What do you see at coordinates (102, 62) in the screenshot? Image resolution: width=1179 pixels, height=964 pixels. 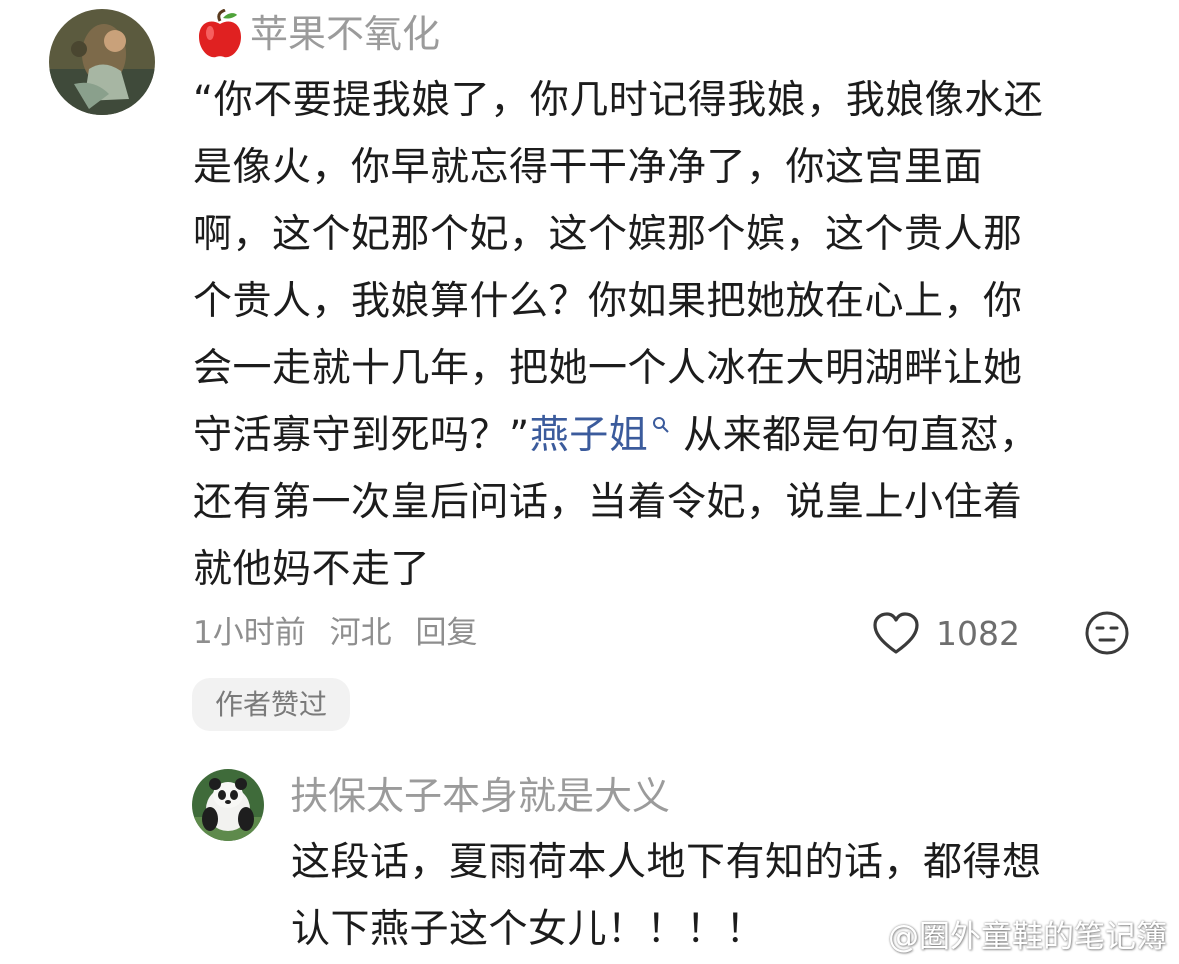 I see `commenter-avatar` at bounding box center [102, 62].